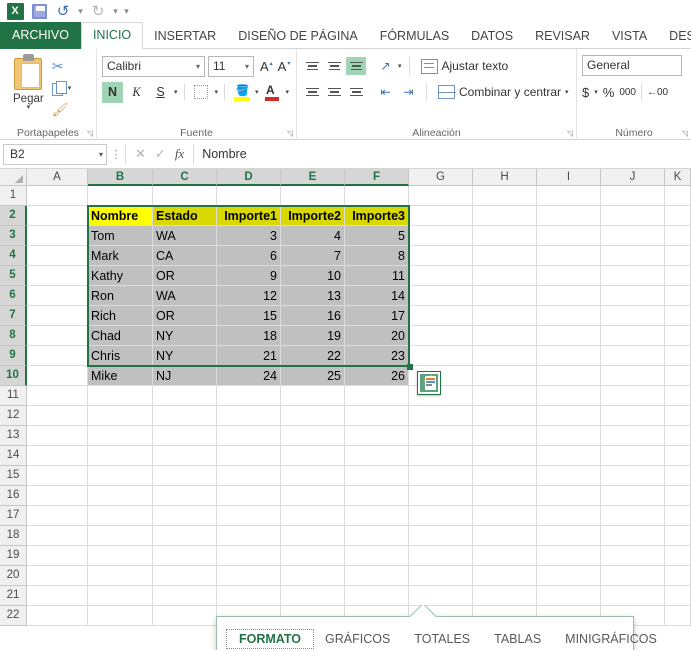 The height and width of the screenshot is (650, 691). Describe the element at coordinates (609, 92) in the screenshot. I see `percent-button: %` at that location.